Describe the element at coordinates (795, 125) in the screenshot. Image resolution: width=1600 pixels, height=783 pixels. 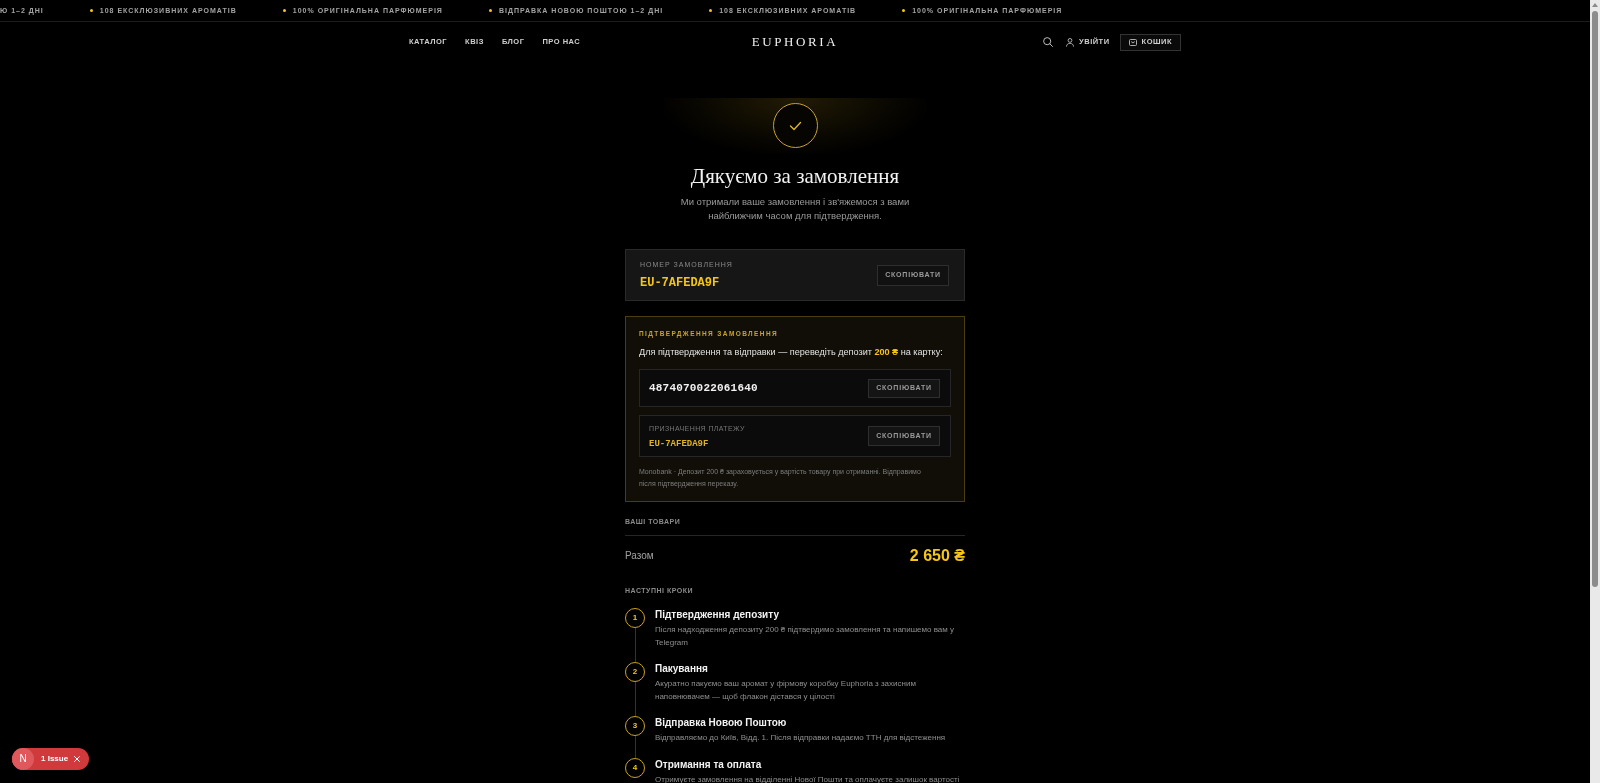
I see `checkmark-circle-icon` at that location.